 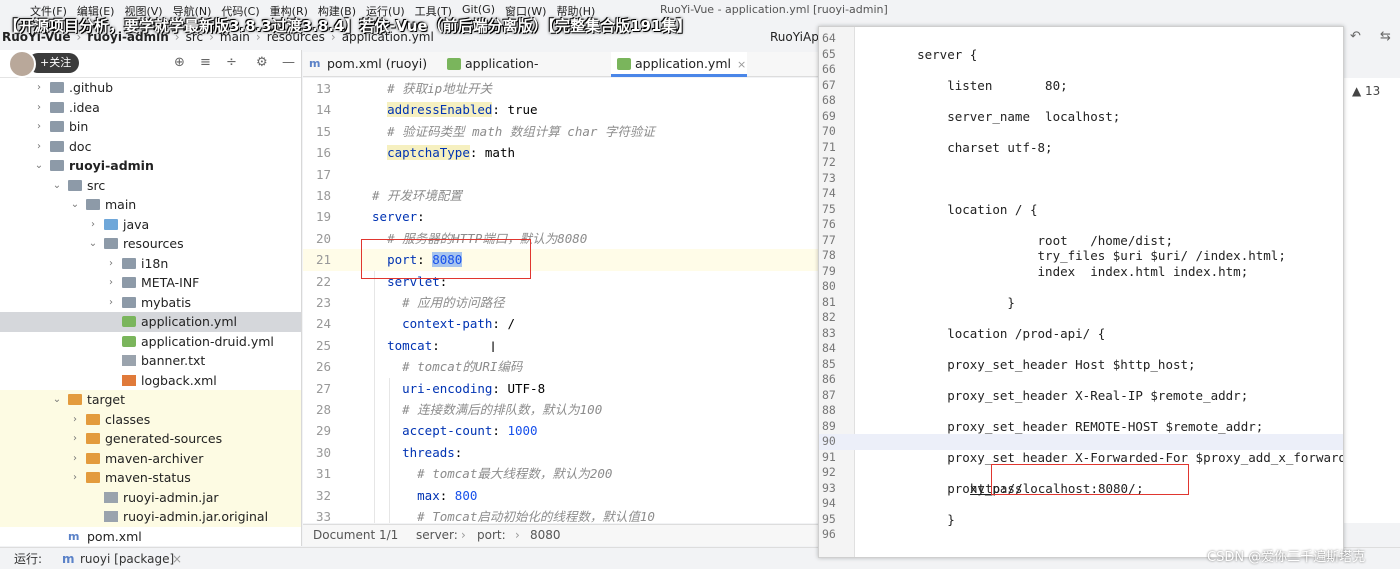 What do you see at coordinates (1081, 411) in the screenshot?
I see `nginx-line: 88` at bounding box center [1081, 411].